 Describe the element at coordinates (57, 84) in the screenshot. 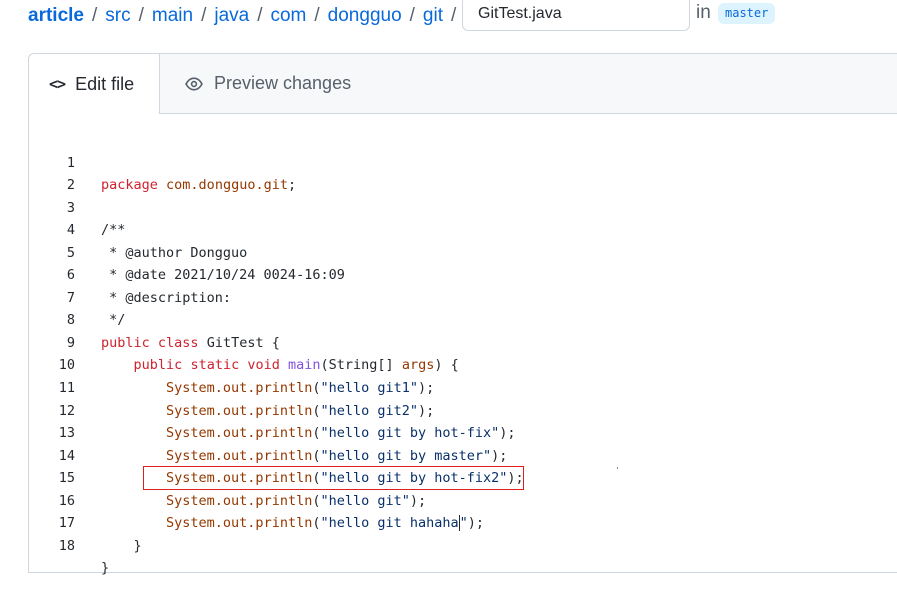

I see `code-icon: <>` at that location.